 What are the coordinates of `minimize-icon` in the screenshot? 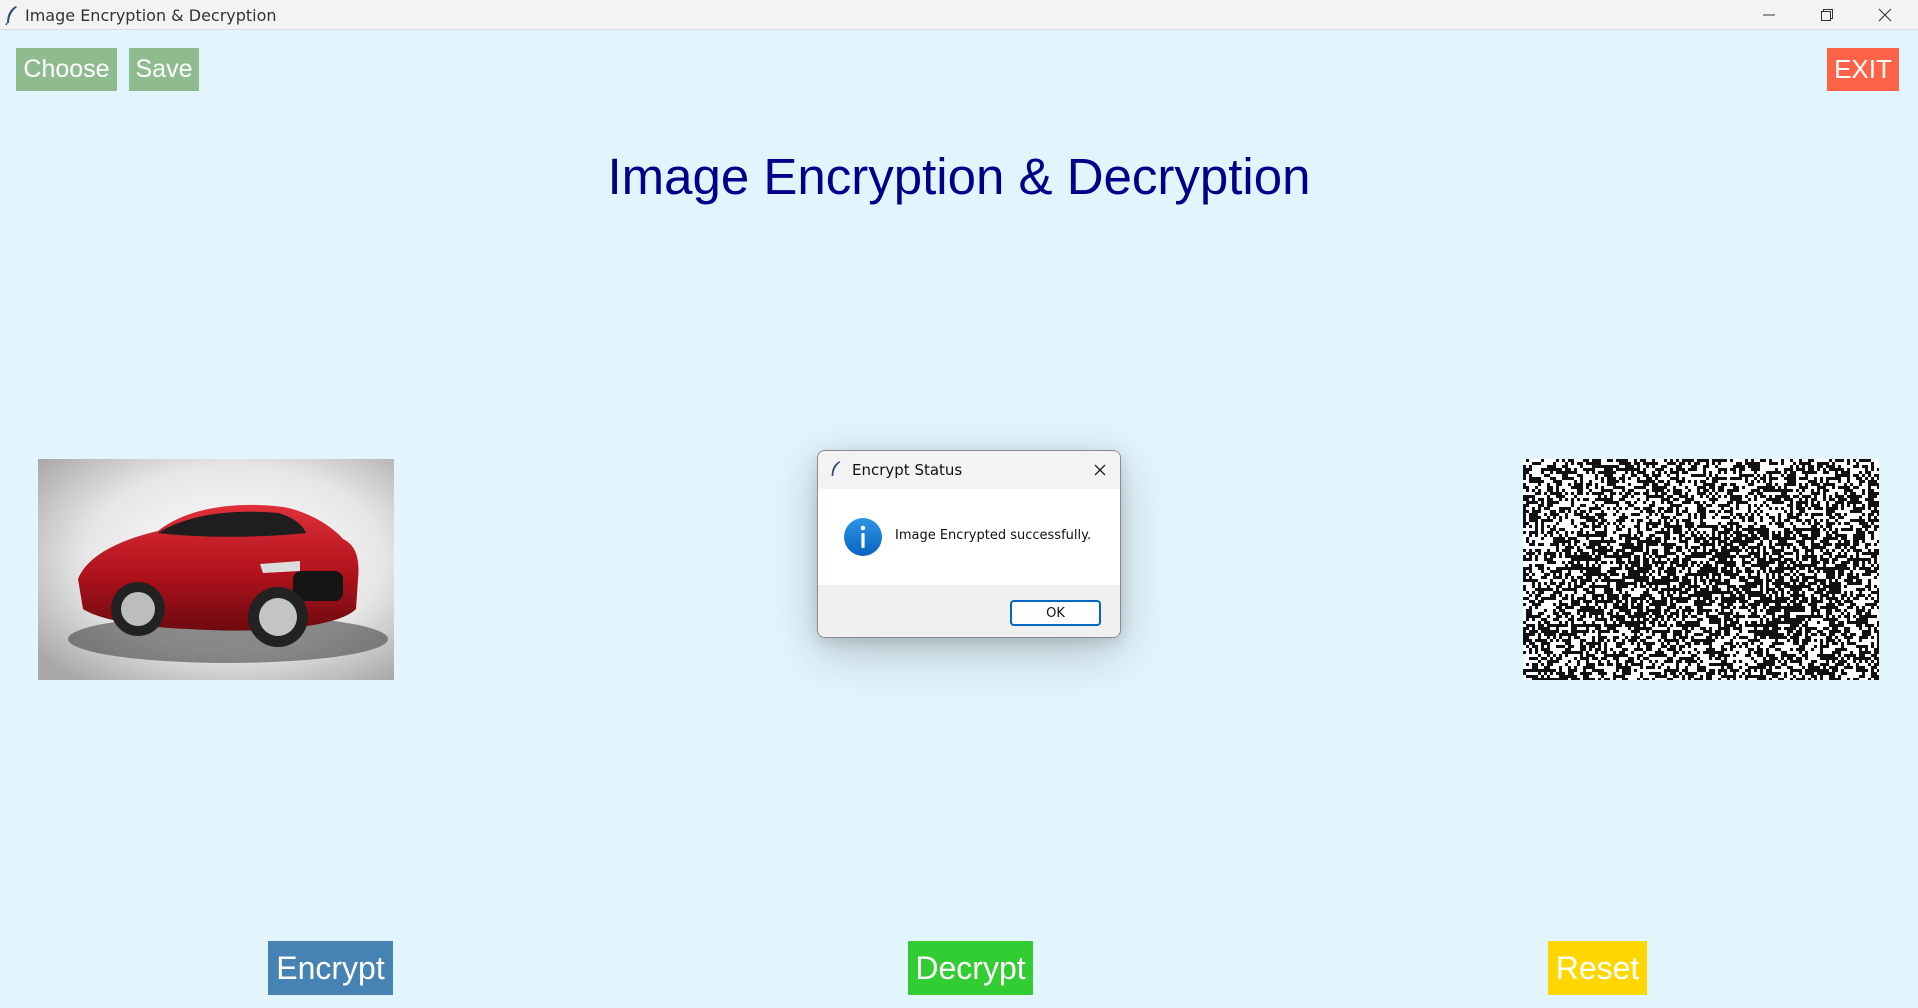 It's located at (1769, 15).